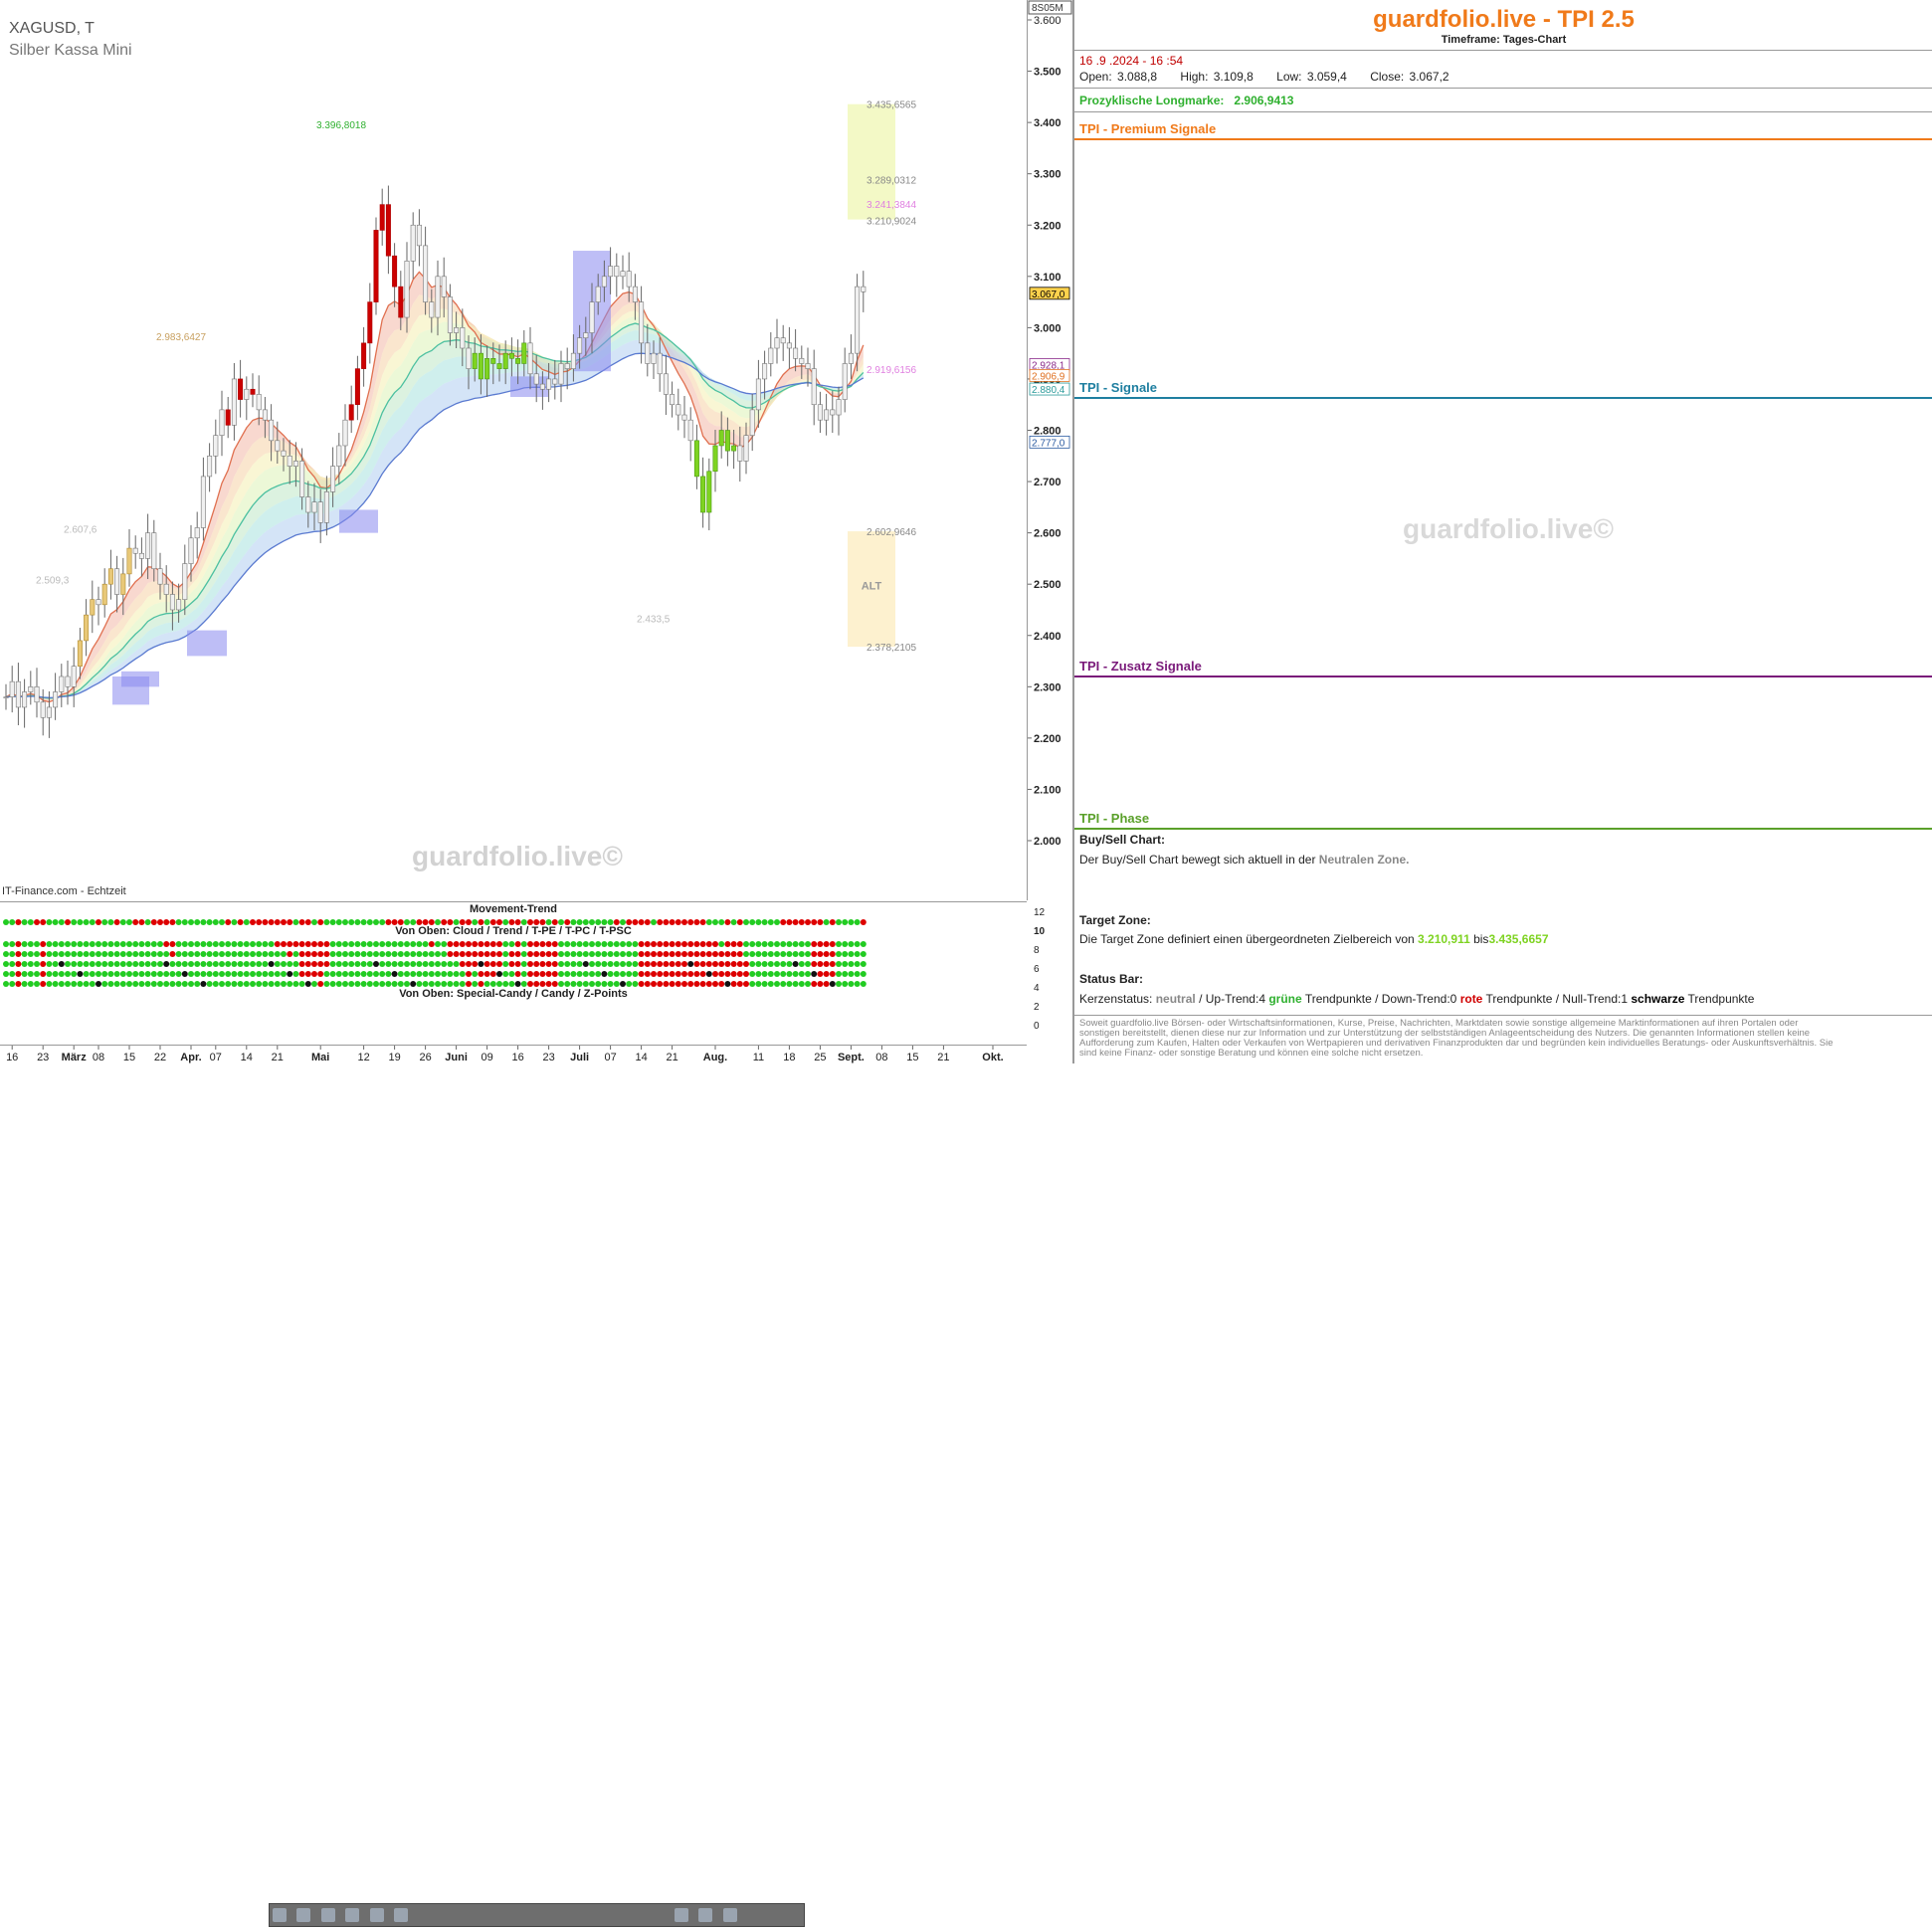  I want to click on share-icon, so click(303, 1915).